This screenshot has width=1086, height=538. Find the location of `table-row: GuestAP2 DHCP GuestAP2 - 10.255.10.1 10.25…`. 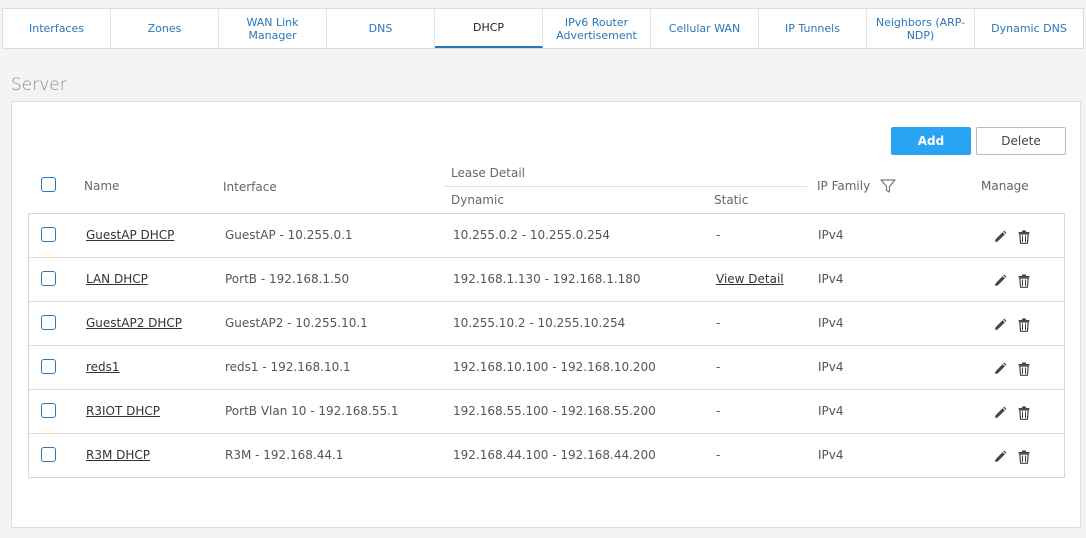

table-row: GuestAP2 DHCP GuestAP2 - 10.255.10.1 10.25… is located at coordinates (546, 324).